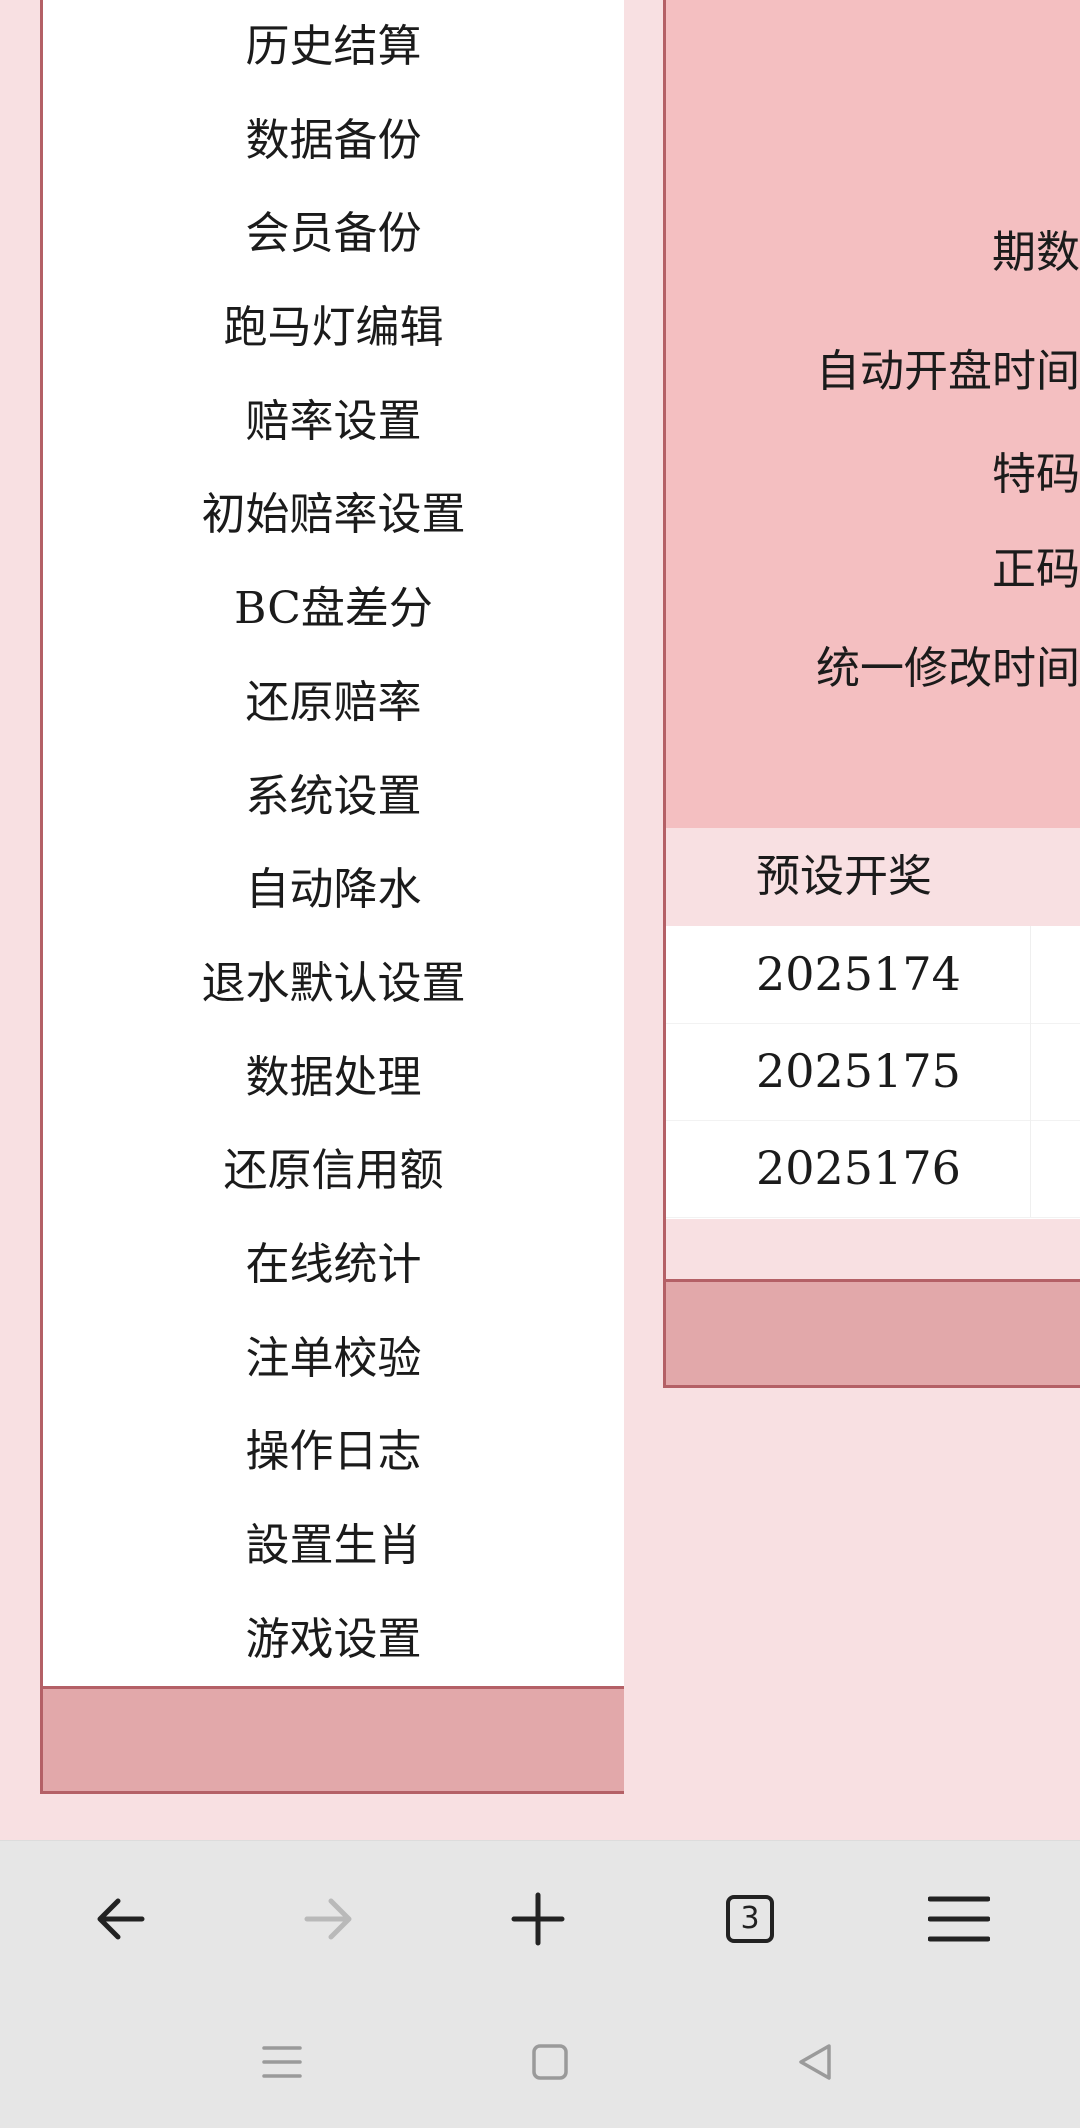 The height and width of the screenshot is (2128, 1080). Describe the element at coordinates (333, 1640) in the screenshot. I see `menu-item-game-settings: 游戏设置` at that location.